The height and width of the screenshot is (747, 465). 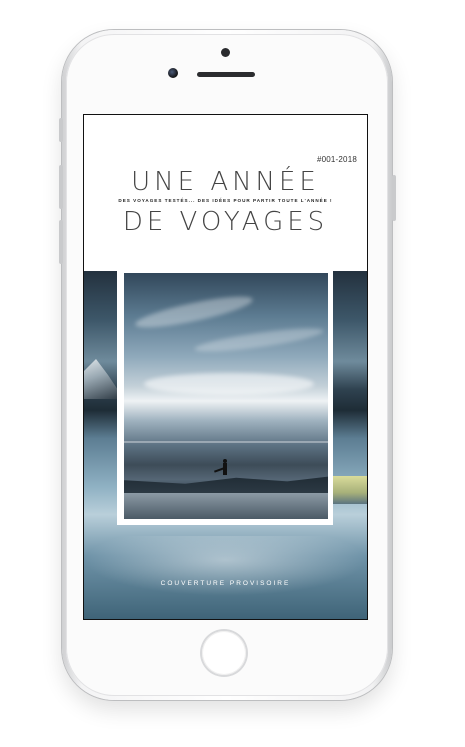 What do you see at coordinates (336, 159) in the screenshot?
I see `cover-code: #001-2018` at bounding box center [336, 159].